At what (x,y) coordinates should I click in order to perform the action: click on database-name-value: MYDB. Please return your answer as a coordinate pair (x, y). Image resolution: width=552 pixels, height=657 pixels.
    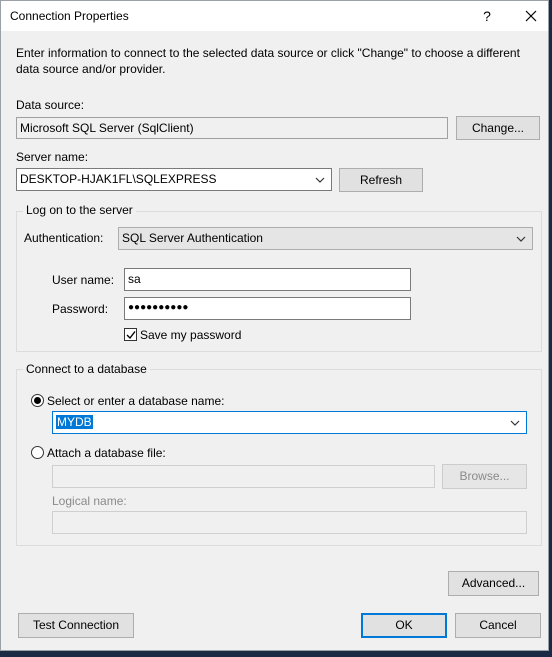
    Looking at the image, I should click on (74, 422).